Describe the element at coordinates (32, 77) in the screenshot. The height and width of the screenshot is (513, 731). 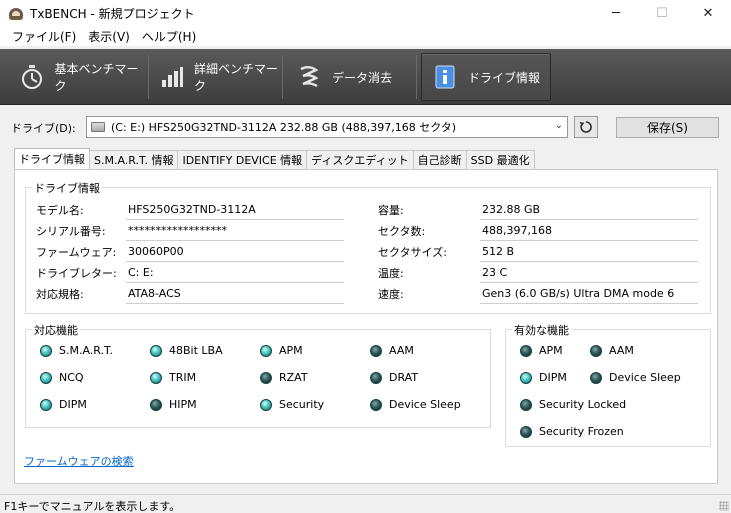
I see `stopwatch-icon` at that location.